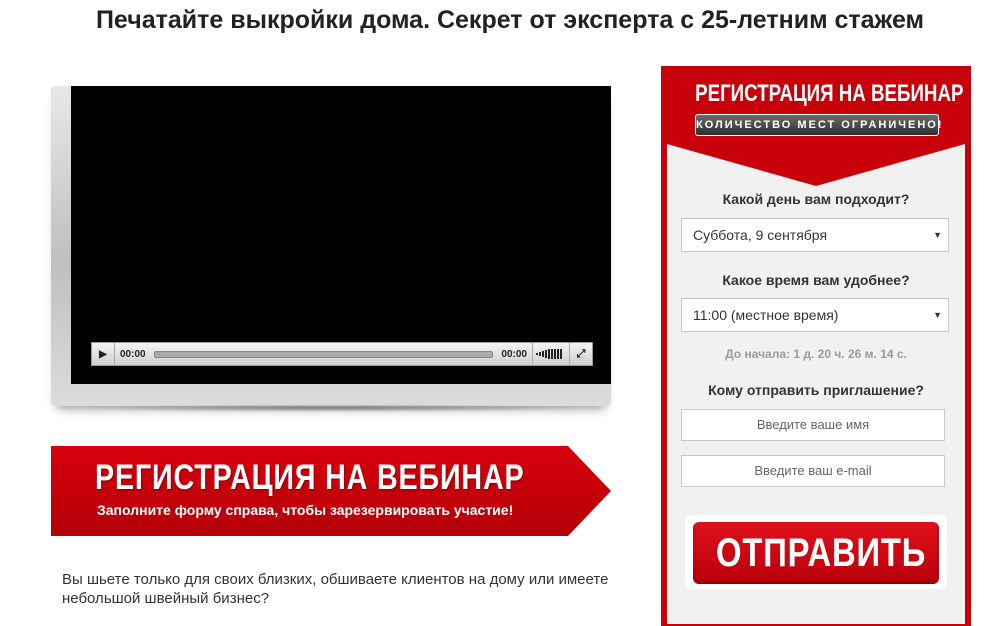 Image resolution: width=991 pixels, height=626 pixels. Describe the element at coordinates (829, 93) in the screenshot. I see `form-title: РЕГИСТРАЦИЯ НА ВЕБИНАР` at that location.